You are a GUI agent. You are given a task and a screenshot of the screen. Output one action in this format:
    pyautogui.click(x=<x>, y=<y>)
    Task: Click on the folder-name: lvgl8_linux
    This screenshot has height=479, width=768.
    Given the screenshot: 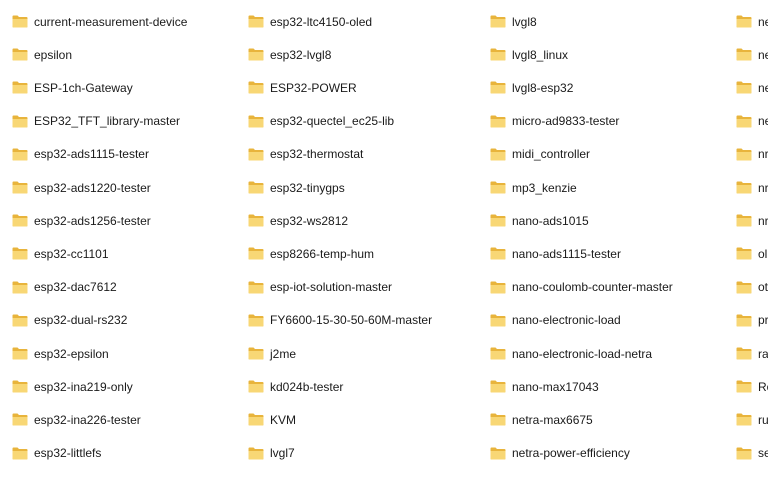 What is the action you would take?
    pyautogui.click(x=540, y=54)
    